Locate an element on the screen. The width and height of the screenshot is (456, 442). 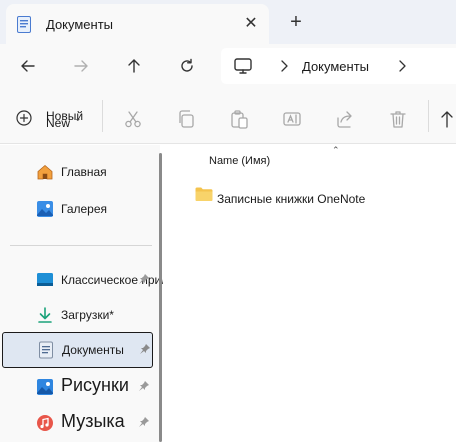
breadcrumb-documents: Документы is located at coordinates (335, 66).